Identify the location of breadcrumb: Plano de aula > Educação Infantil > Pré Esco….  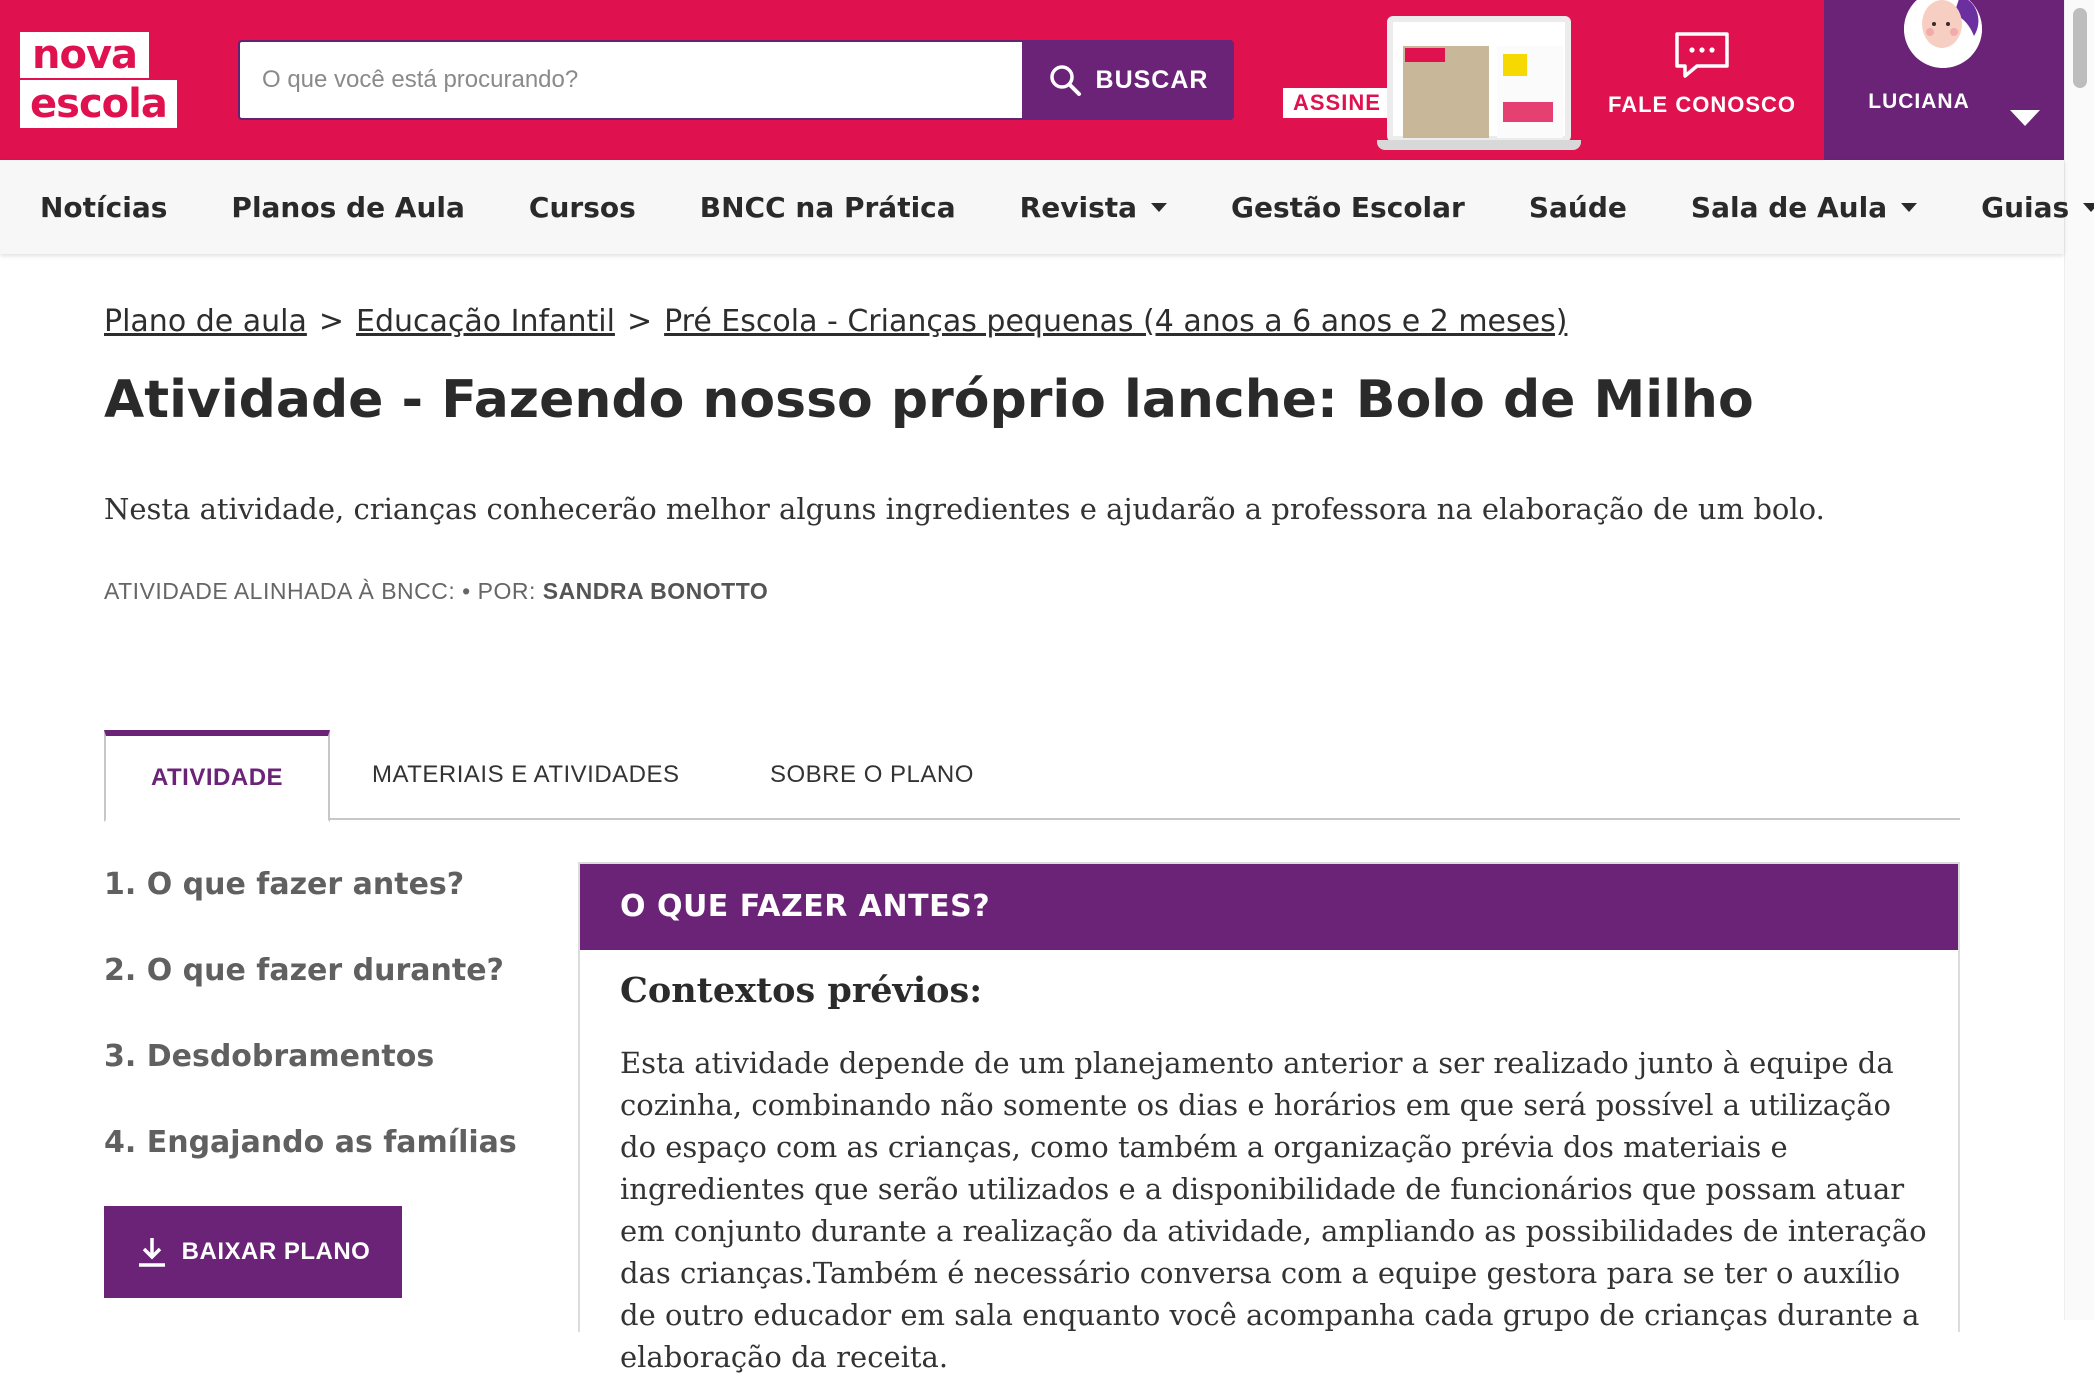
(835, 321).